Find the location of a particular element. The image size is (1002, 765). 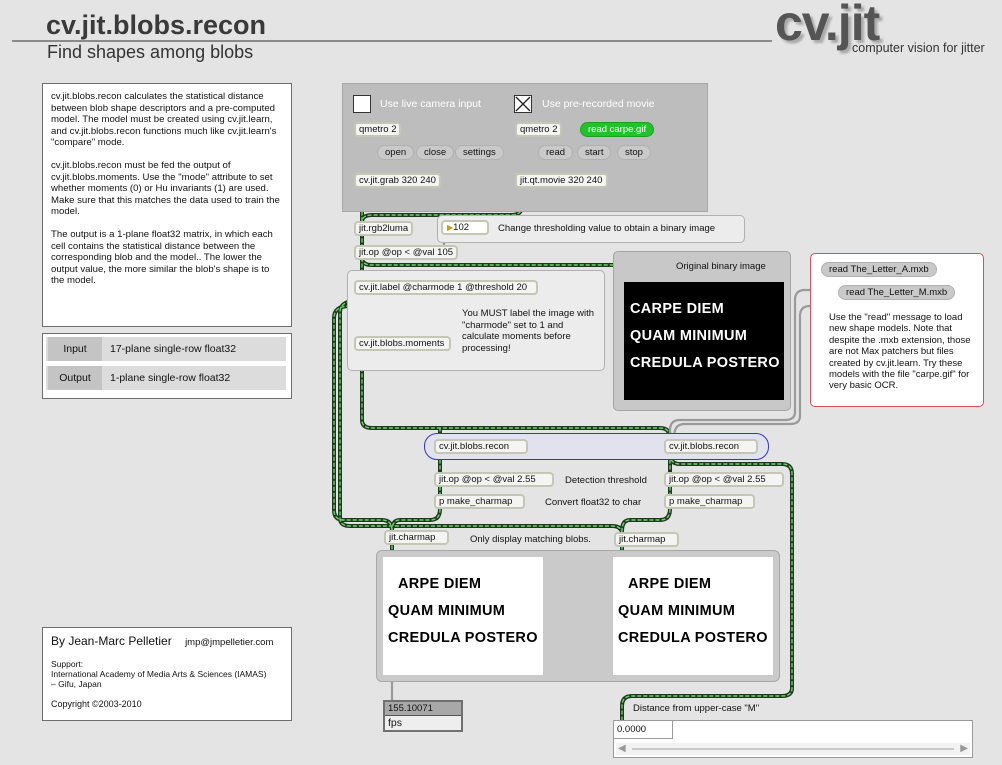

result-right-display: ARPE DIEM QUAM MINIMUM CREDULA POSTERO is located at coordinates (693, 616).